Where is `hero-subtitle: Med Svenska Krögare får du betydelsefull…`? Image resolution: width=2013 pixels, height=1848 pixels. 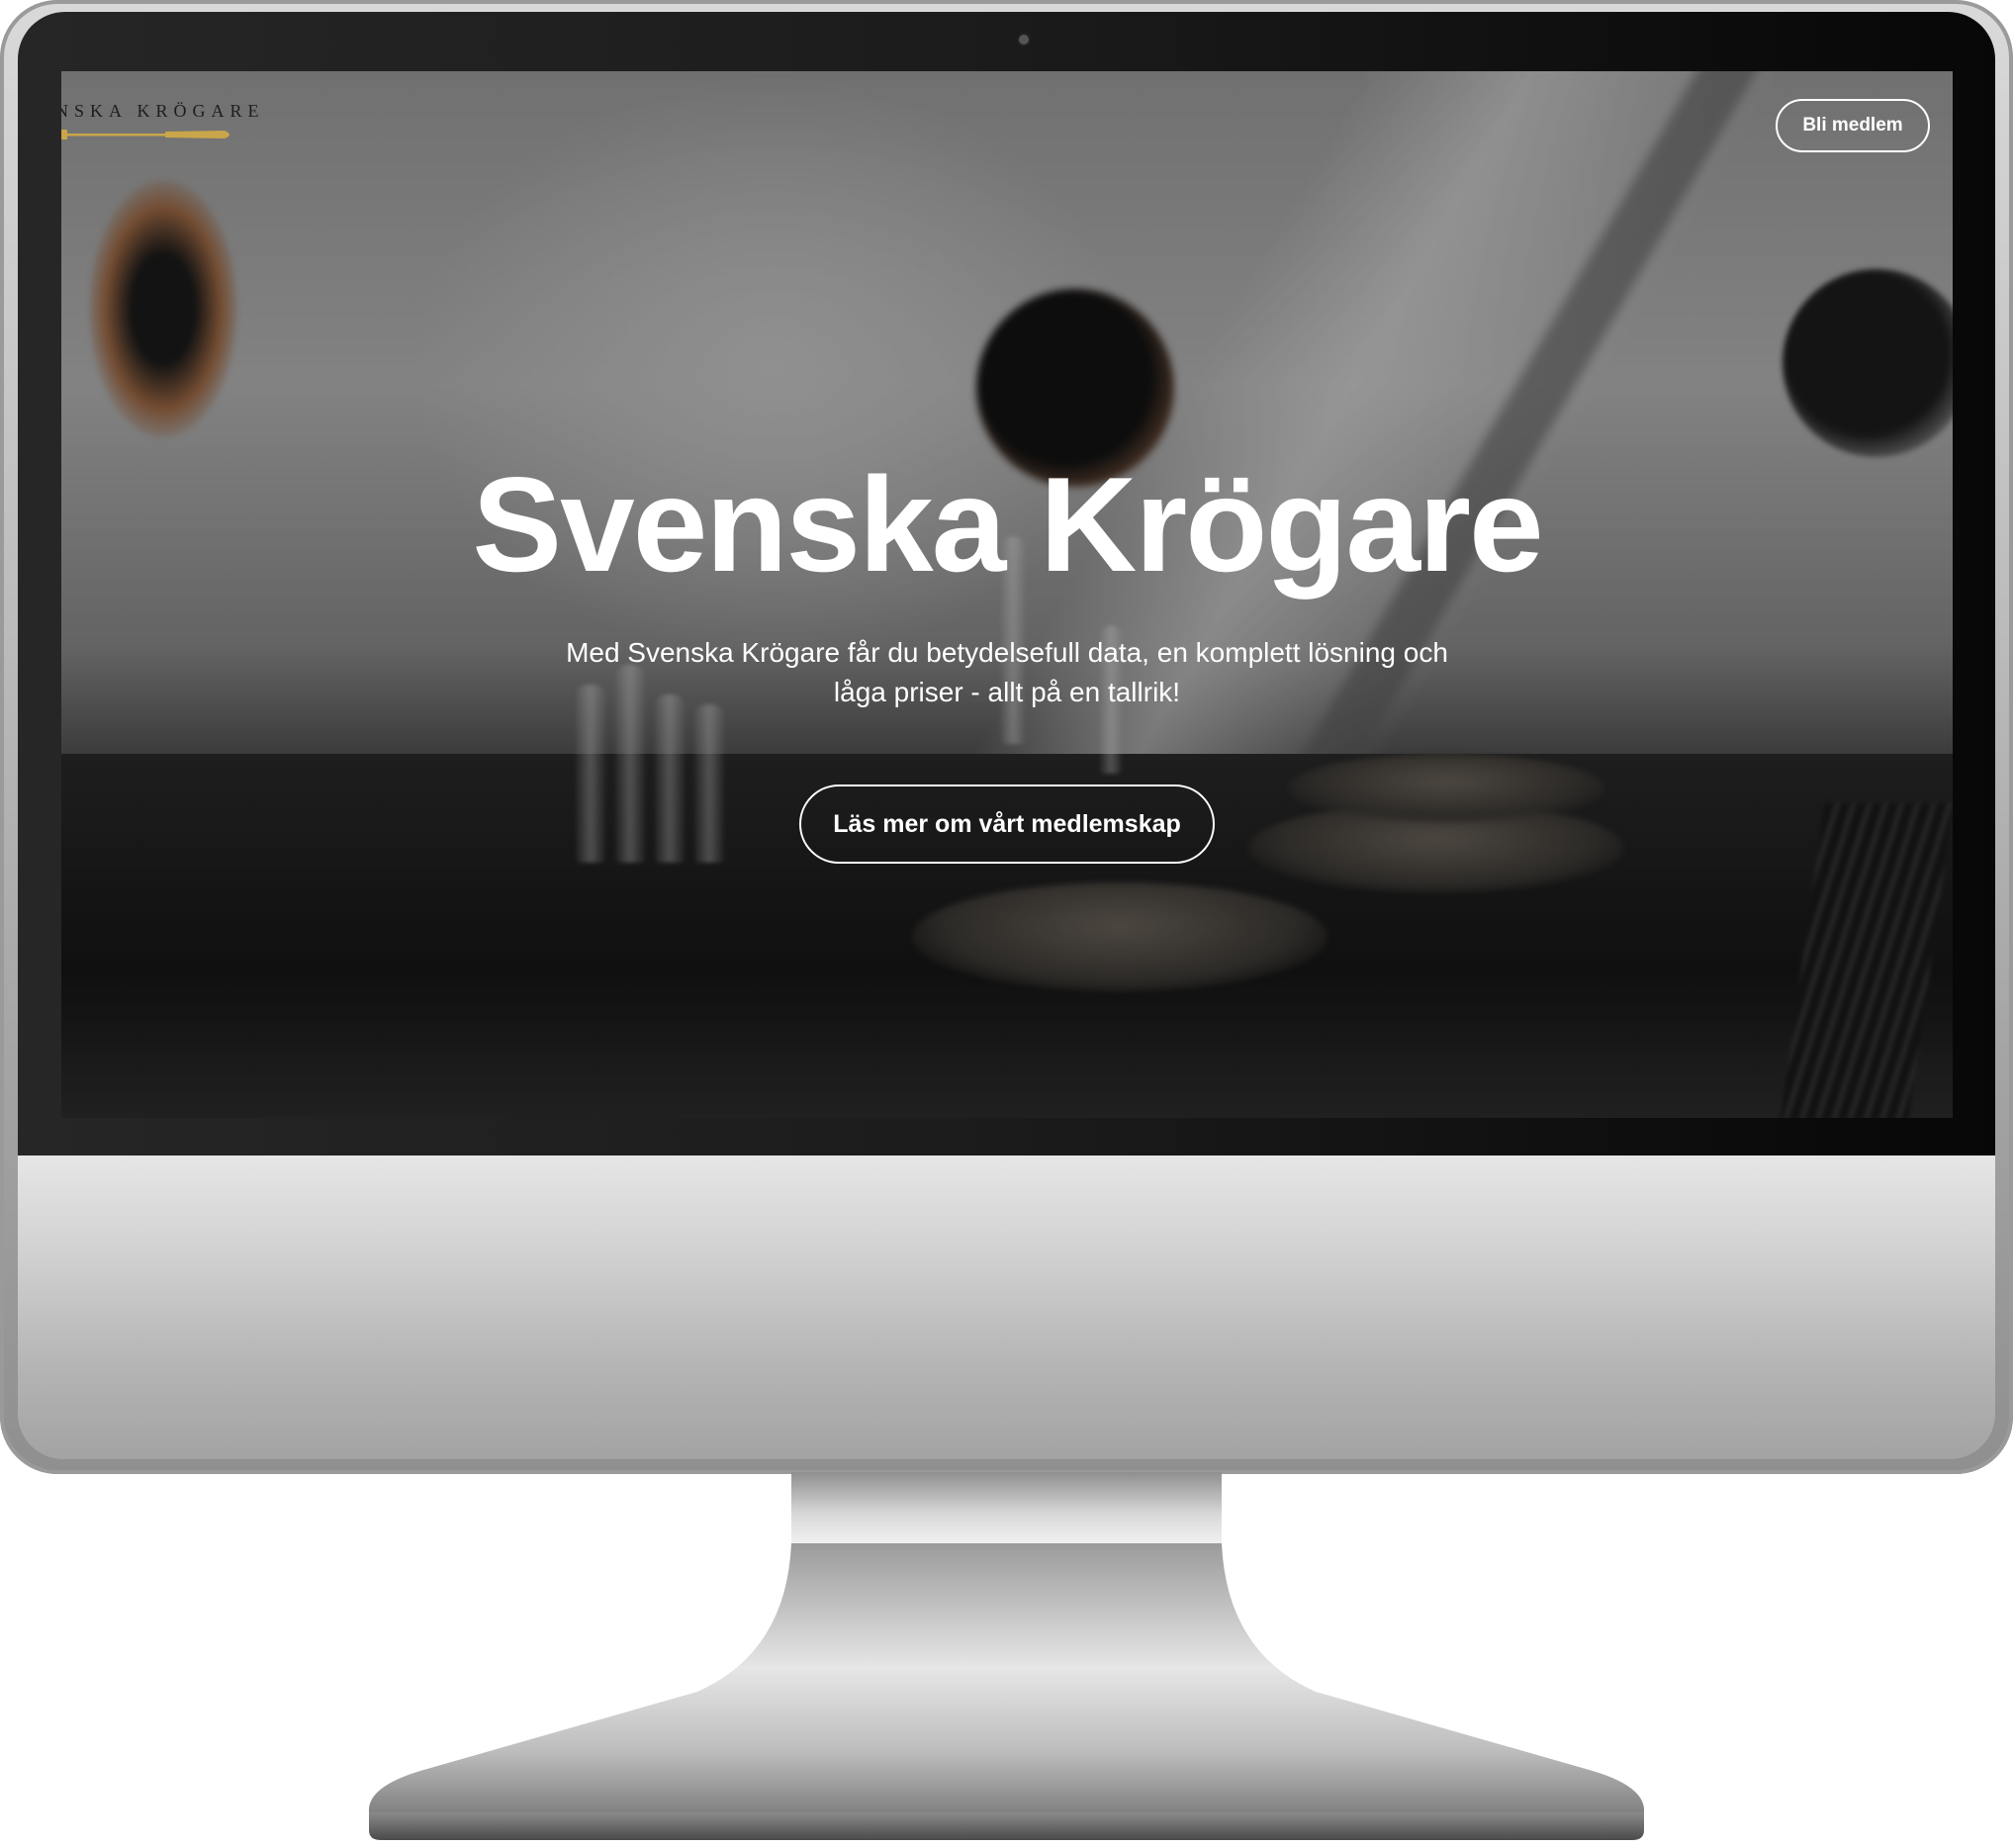
hero-subtitle: Med Svenska Krögare får du betydelsefull… is located at coordinates (1007, 672).